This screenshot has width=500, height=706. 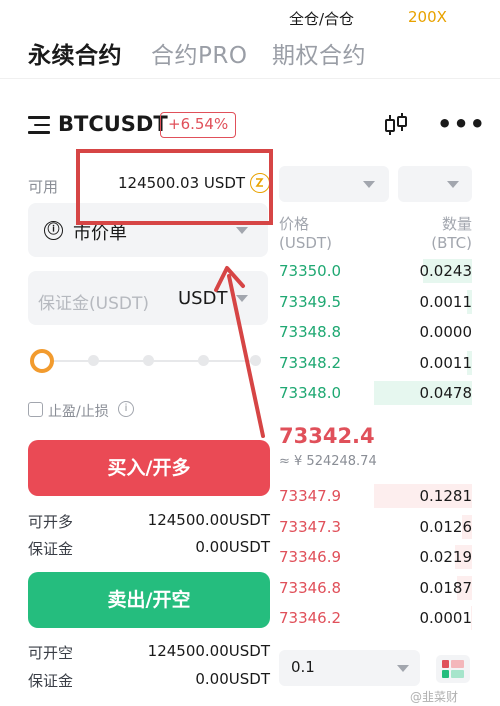 What do you see at coordinates (322, 19) in the screenshot?
I see `margin-mode-value: 全仓/合仓` at bounding box center [322, 19].